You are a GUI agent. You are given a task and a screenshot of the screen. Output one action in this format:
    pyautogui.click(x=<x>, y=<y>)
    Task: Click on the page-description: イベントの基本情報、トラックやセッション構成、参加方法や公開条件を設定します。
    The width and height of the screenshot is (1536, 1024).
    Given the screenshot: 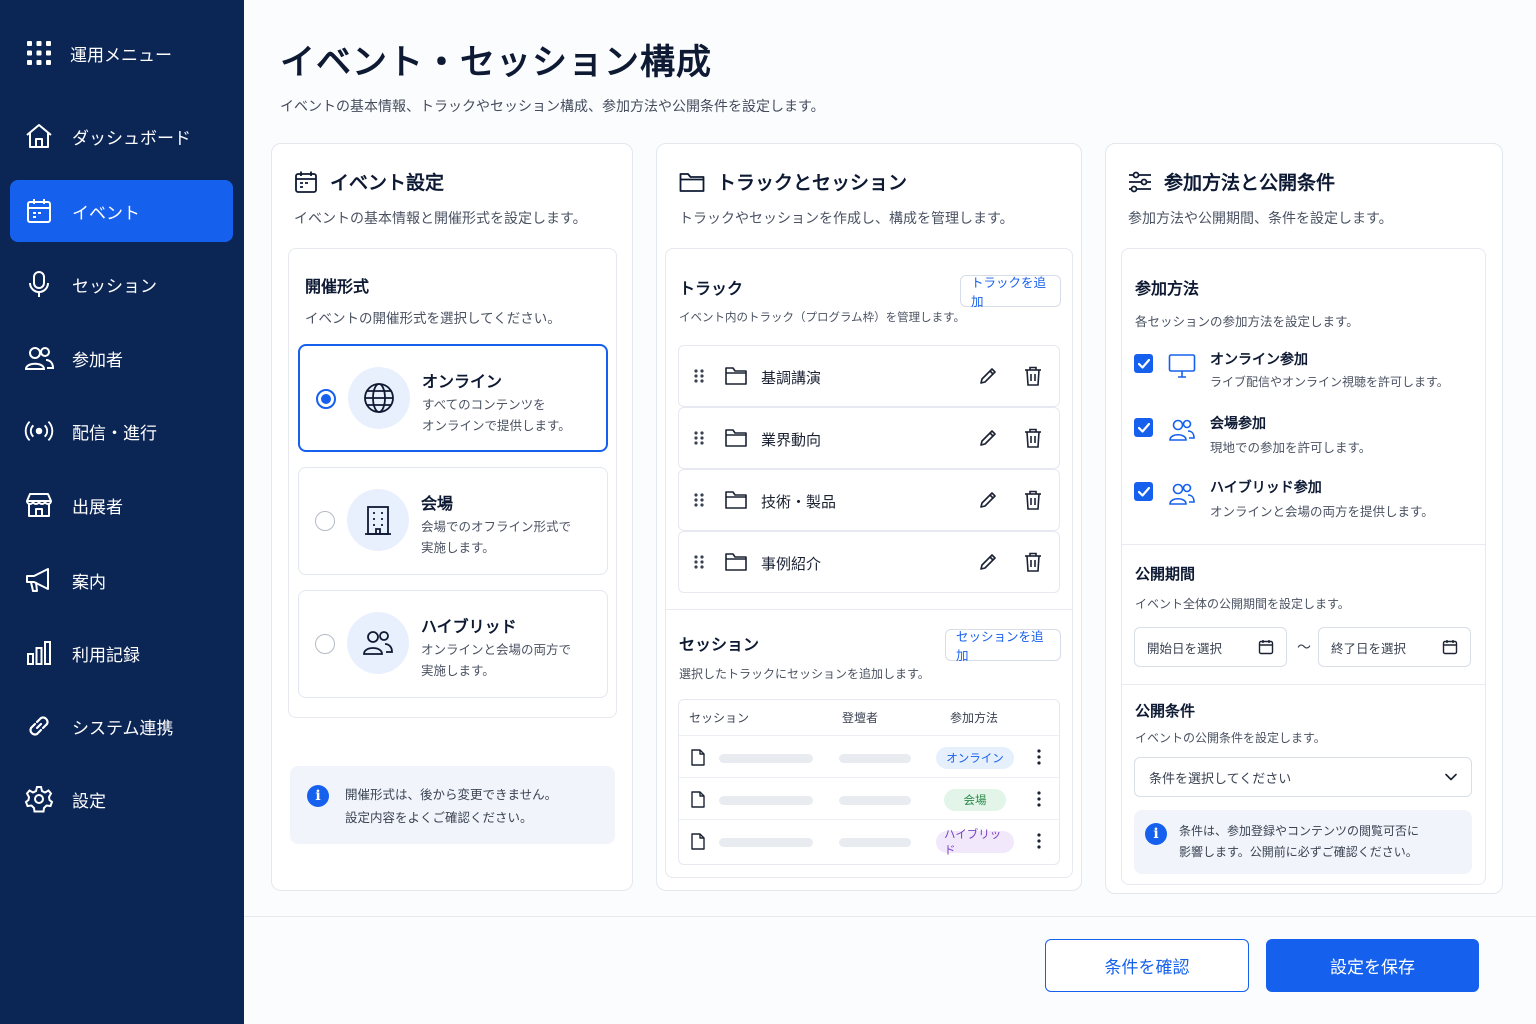 What is the action you would take?
    pyautogui.click(x=552, y=107)
    